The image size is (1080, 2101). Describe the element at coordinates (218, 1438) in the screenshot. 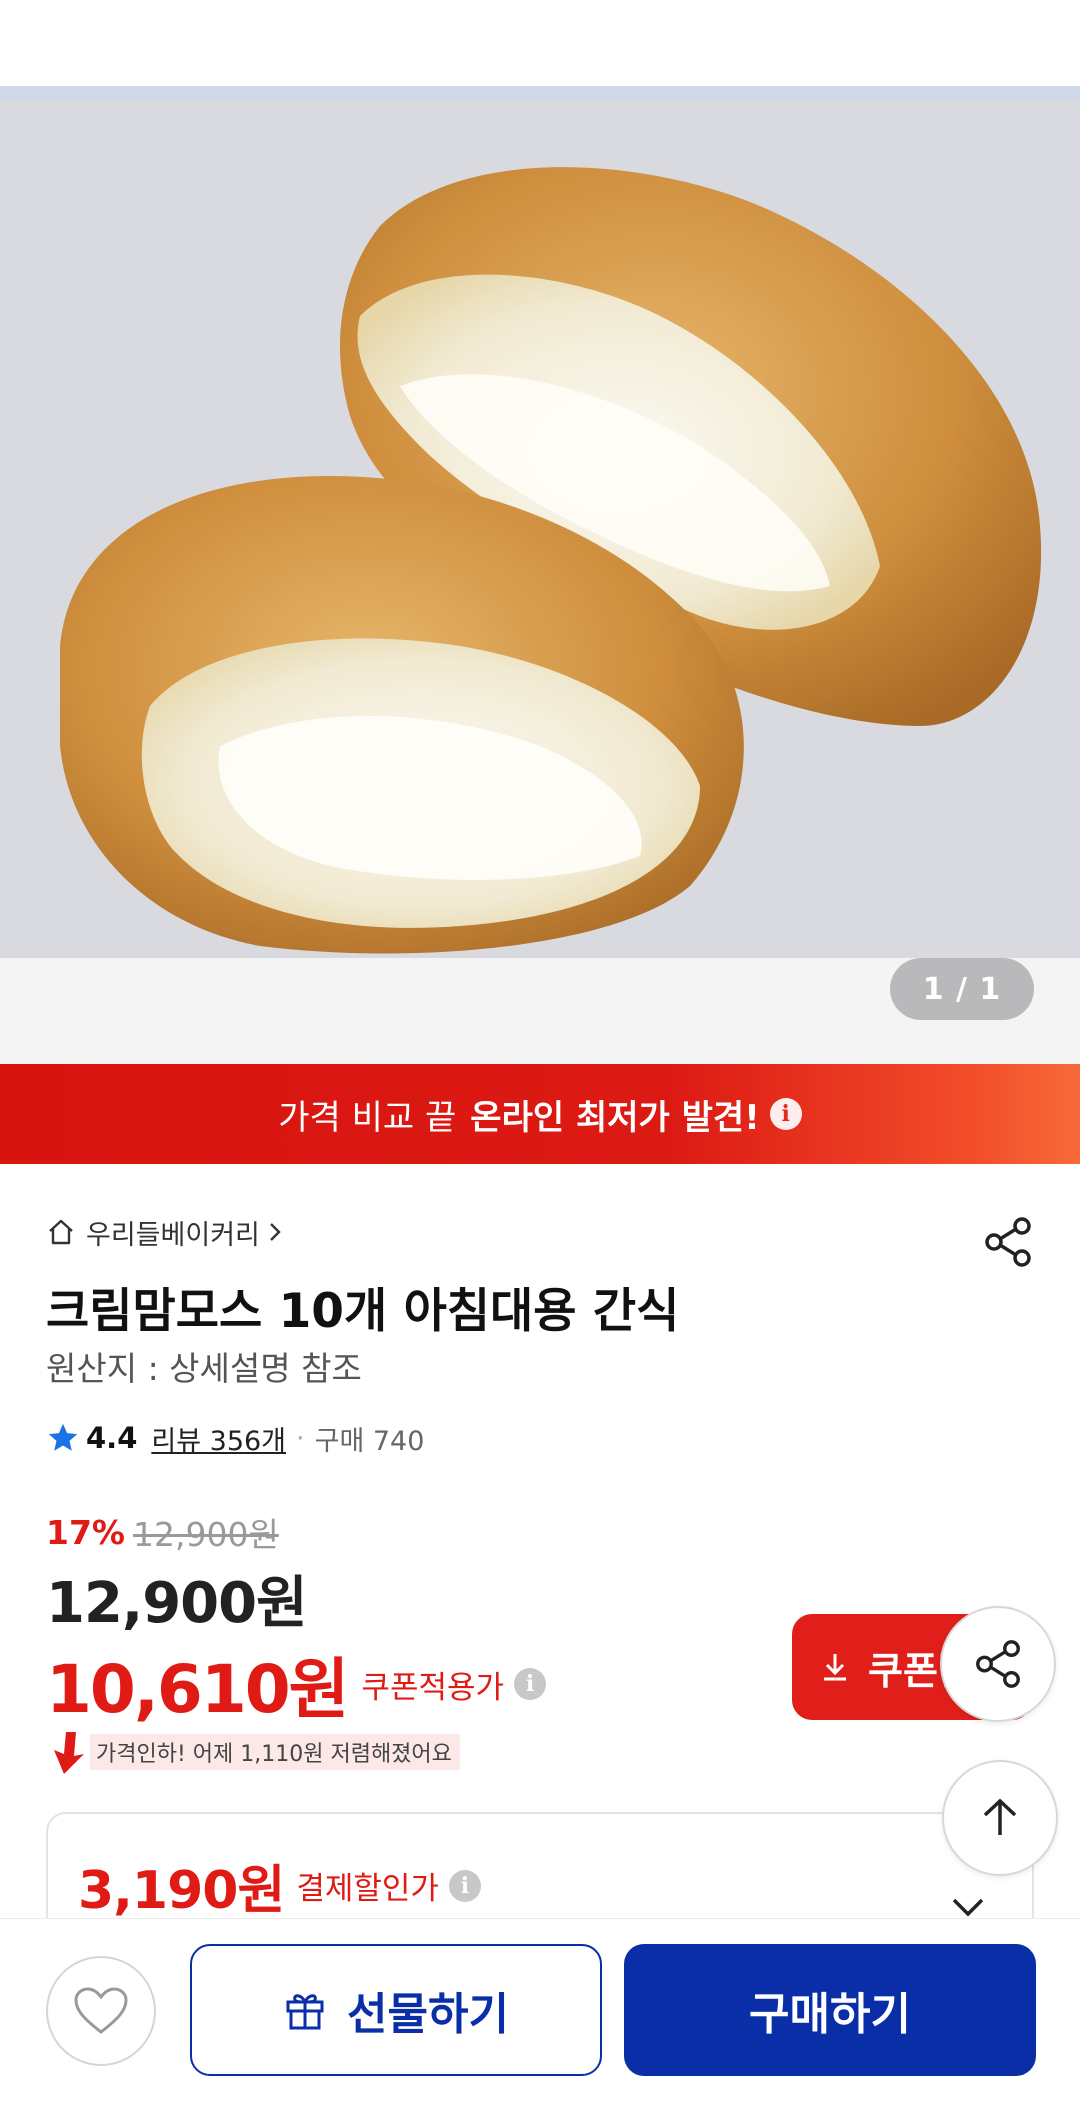

I see `reviews-link: 리뷰 356개` at that location.